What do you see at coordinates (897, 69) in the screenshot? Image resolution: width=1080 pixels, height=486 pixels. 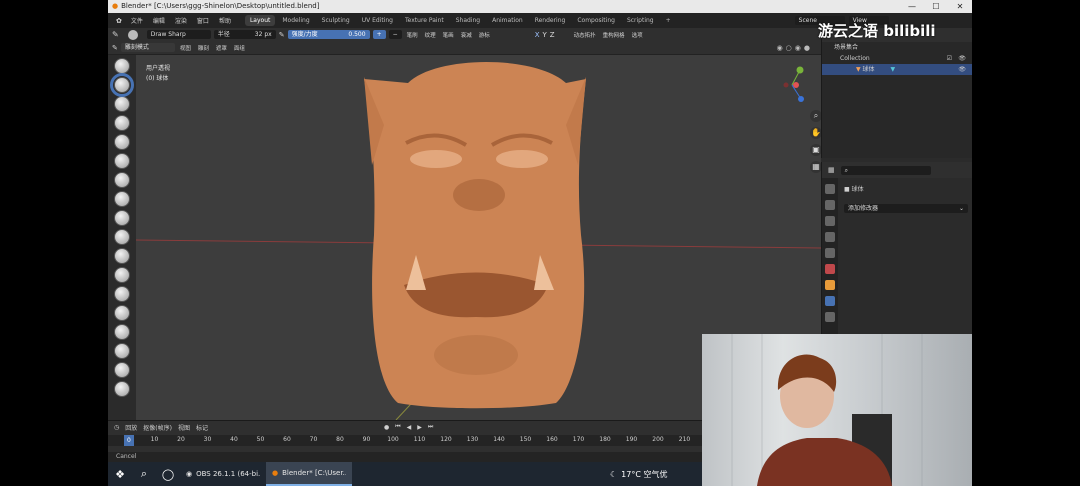 I see `outliner-object: ▼ 球体 ▼ 👁` at bounding box center [897, 69].